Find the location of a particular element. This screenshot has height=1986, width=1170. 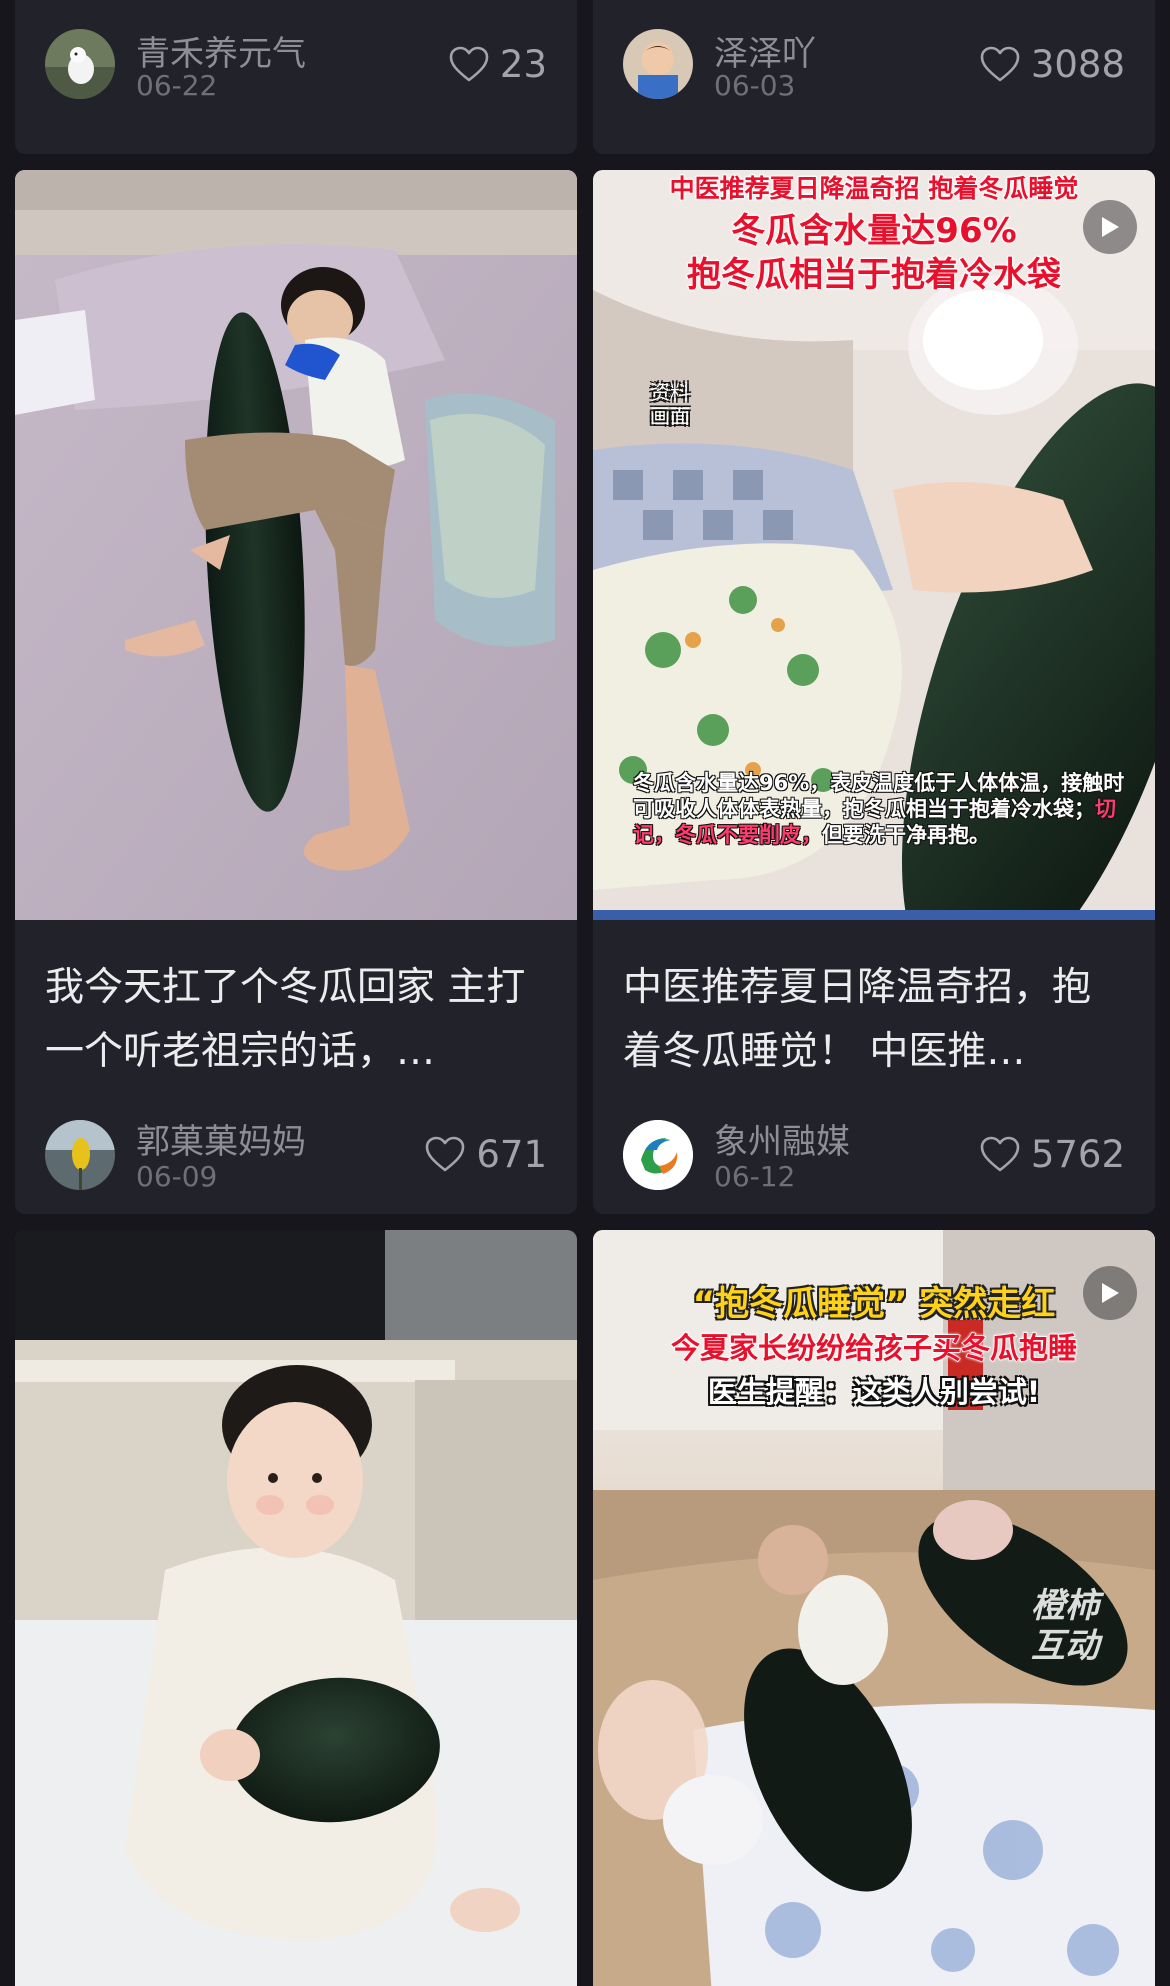

like-count: 3088 is located at coordinates (1077, 64).